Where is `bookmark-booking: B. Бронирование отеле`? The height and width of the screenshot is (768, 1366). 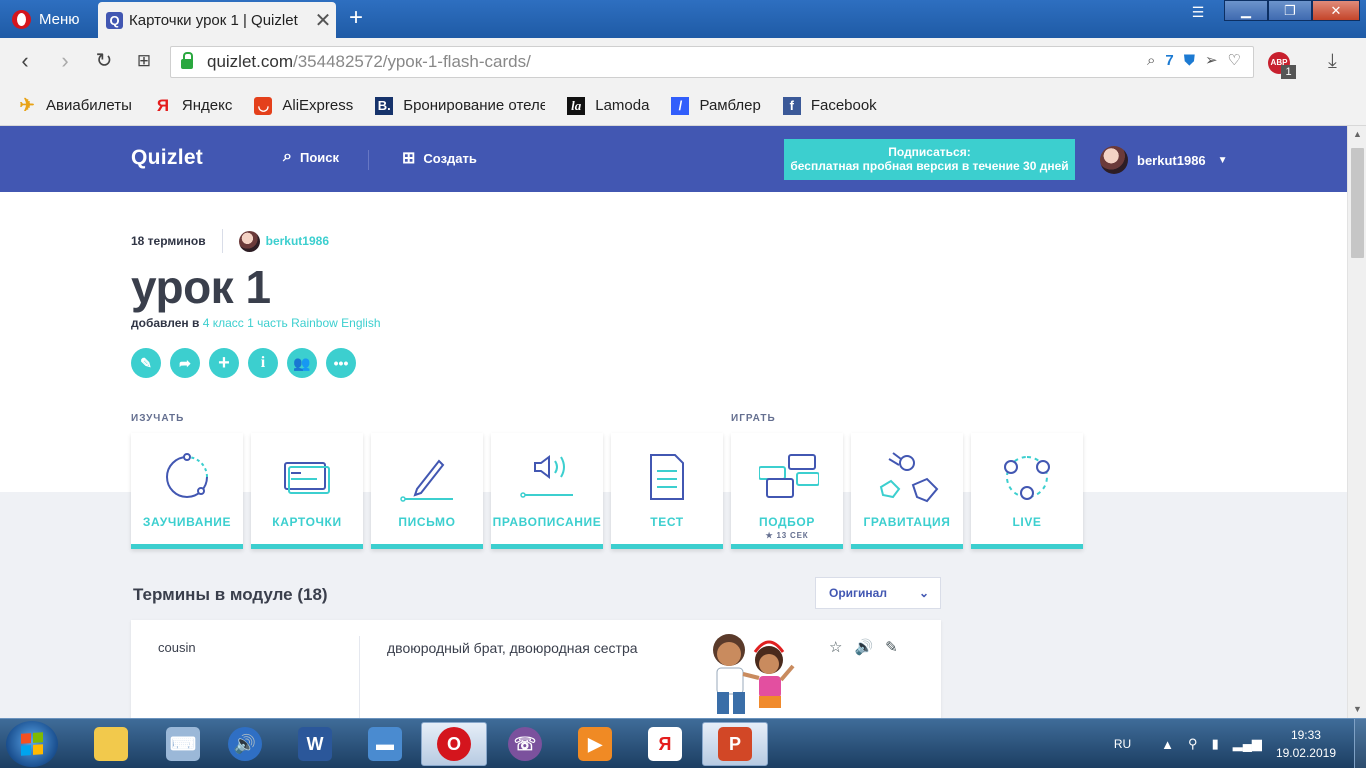
bookmark-booking: B. Бронирование отеле is located at coordinates (460, 105).